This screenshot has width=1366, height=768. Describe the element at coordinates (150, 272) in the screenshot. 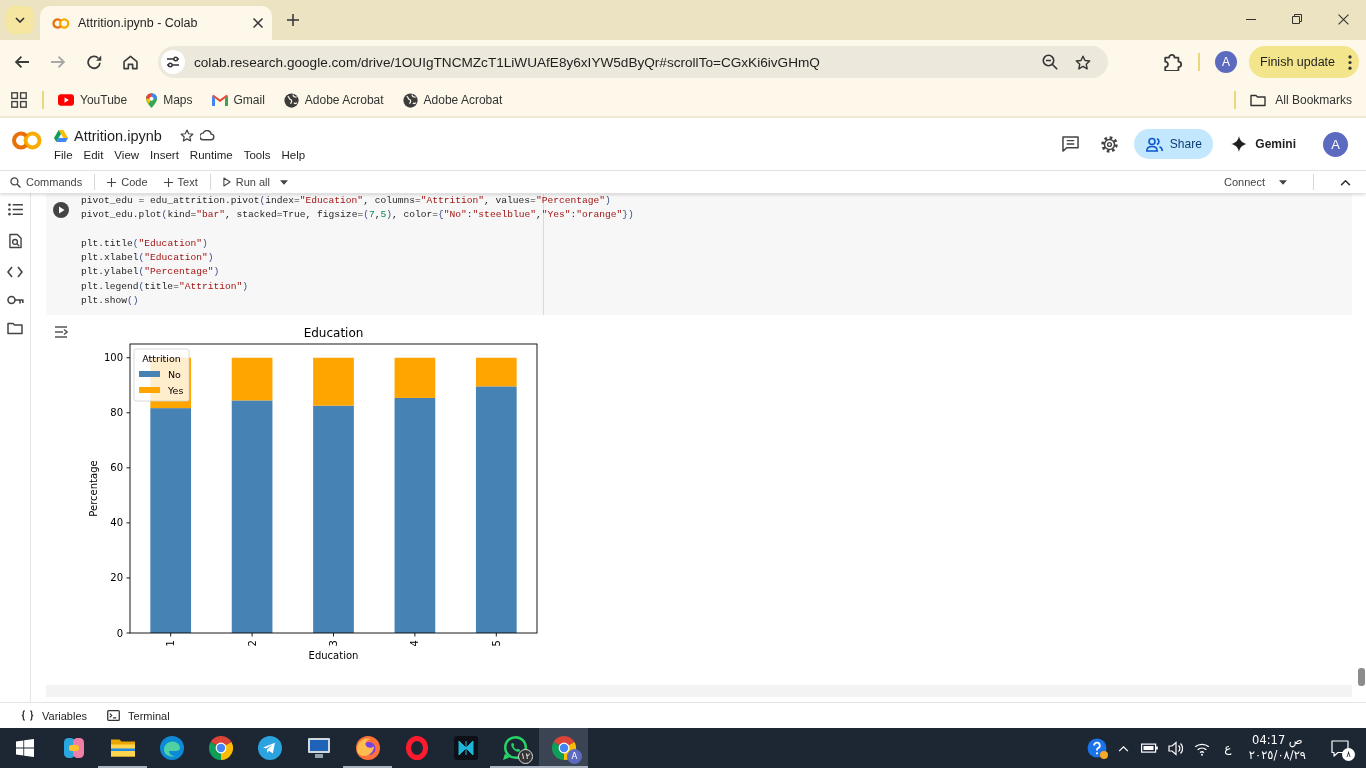

I see `code-line: plt.ylabel("Percentage")` at that location.